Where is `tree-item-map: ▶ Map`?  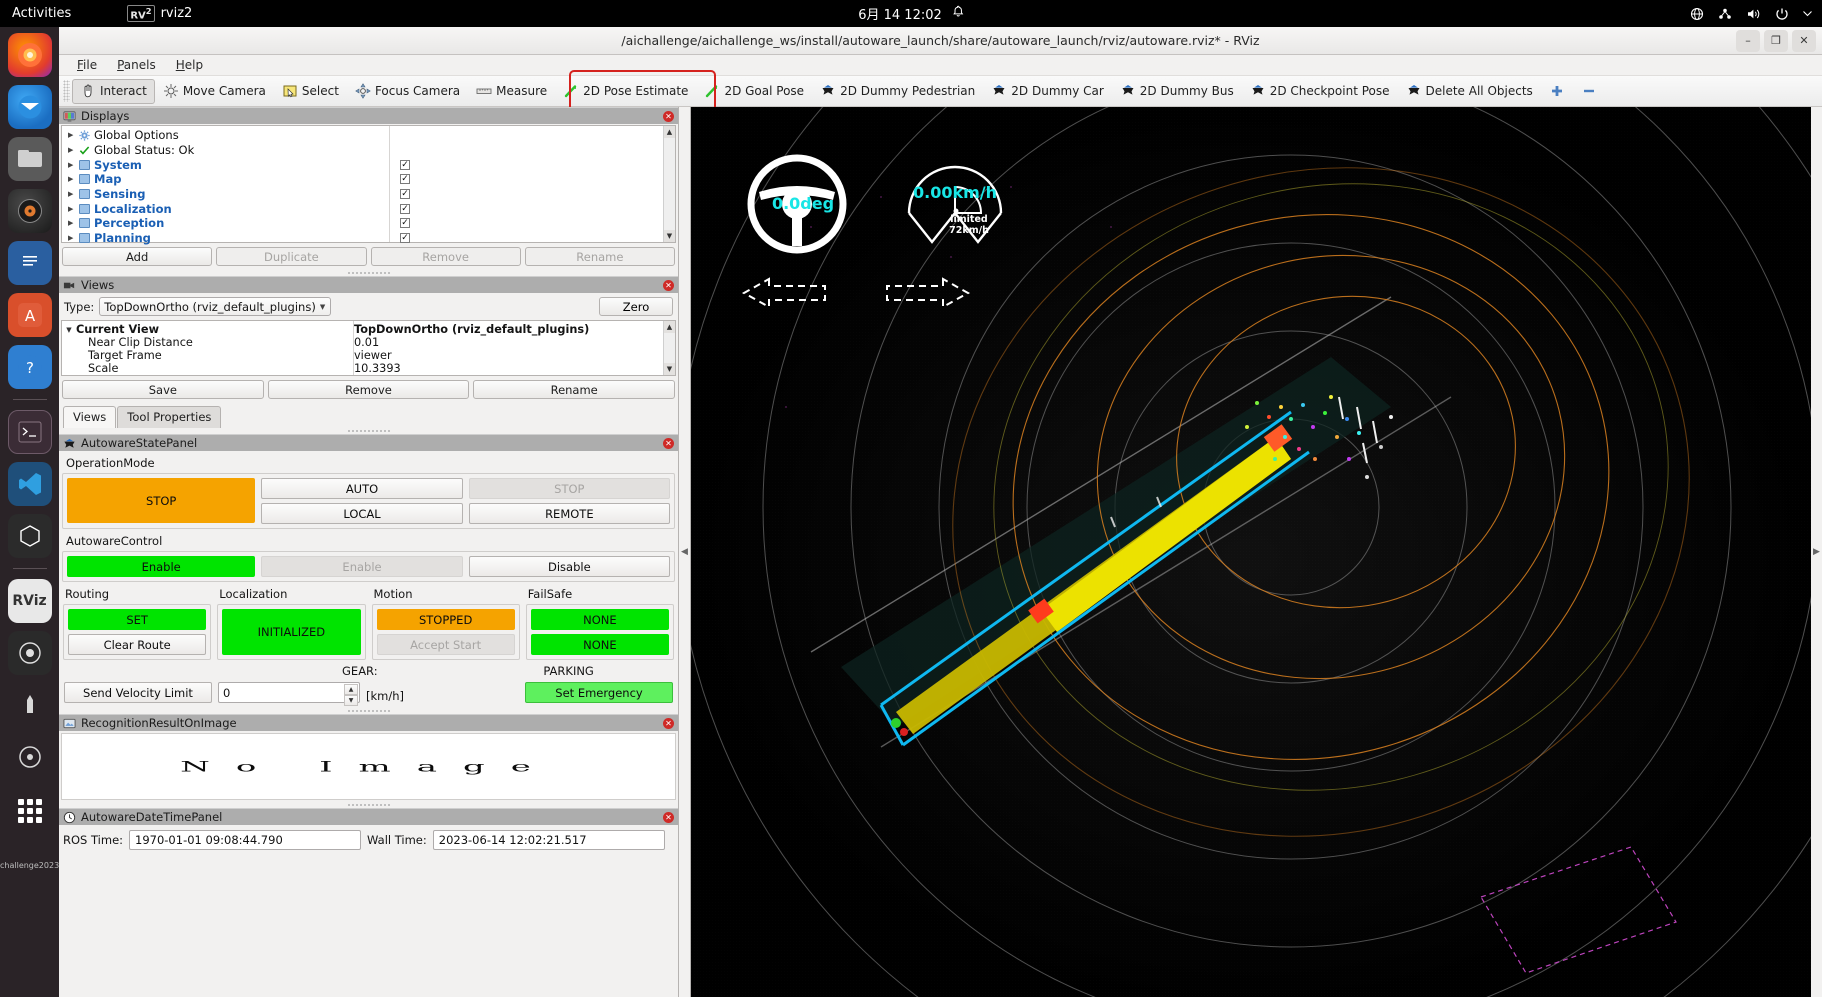
tree-item-map: ▶ Map is located at coordinates (225, 179).